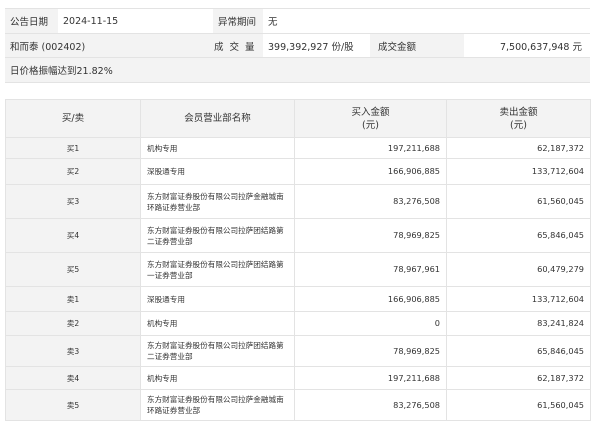  What do you see at coordinates (518, 269) in the screenshot?
I see `sell-amount-cell: 60,479,279` at bounding box center [518, 269].